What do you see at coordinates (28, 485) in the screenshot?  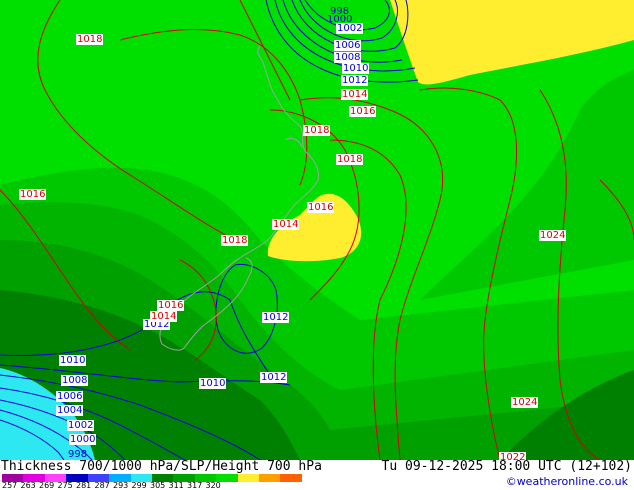 I see `scale-tick-label: 263` at bounding box center [28, 485].